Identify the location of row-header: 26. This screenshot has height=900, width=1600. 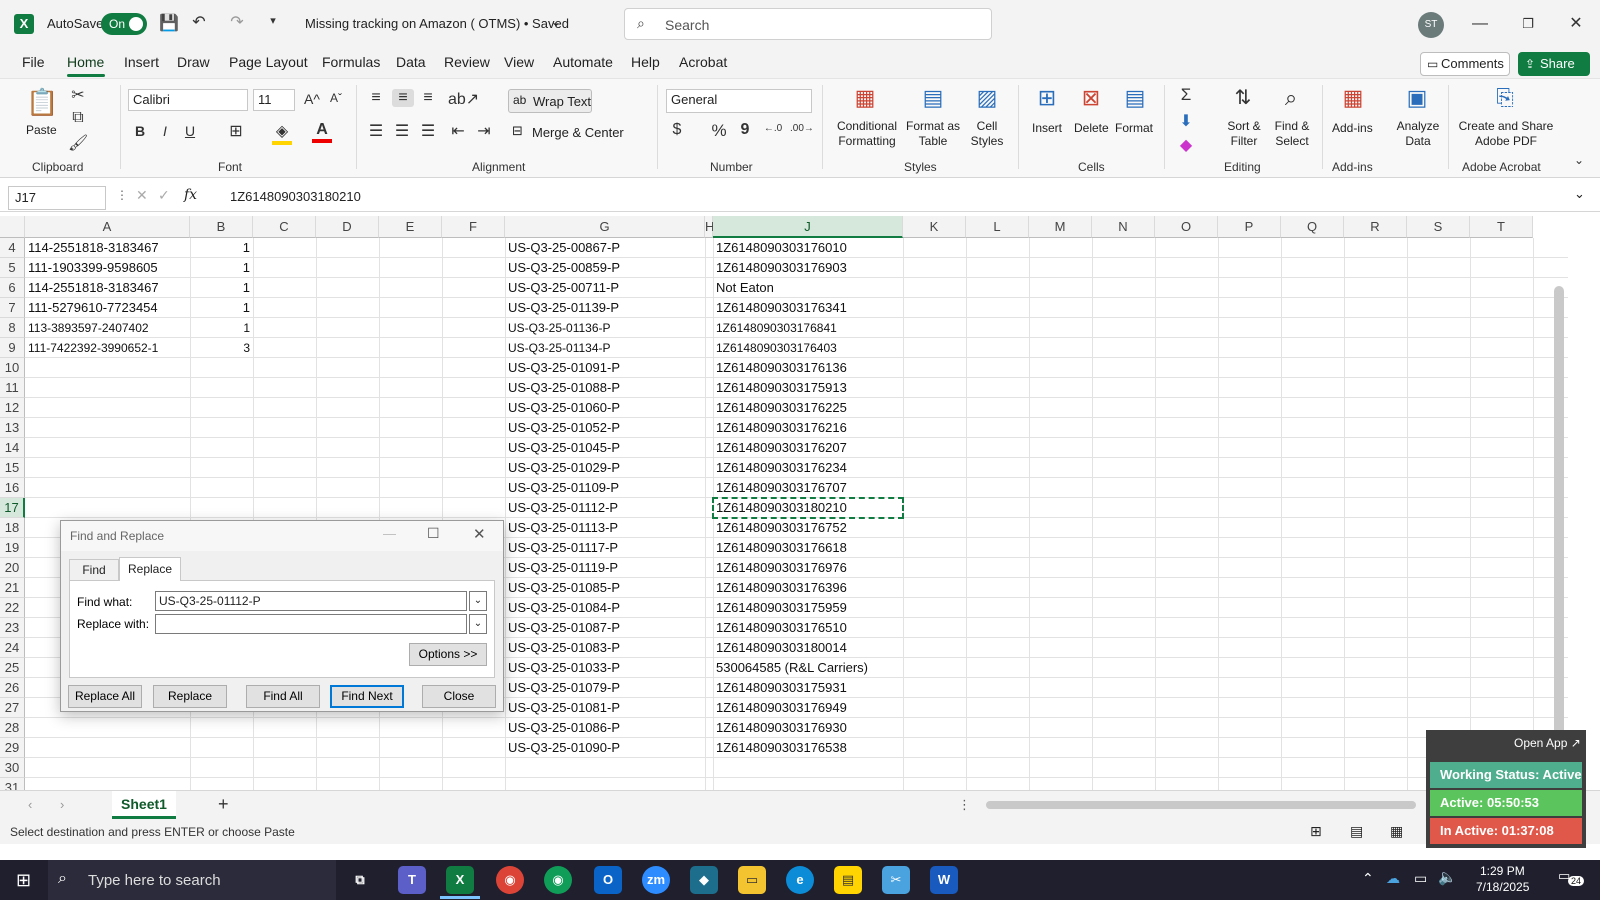
(12, 688).